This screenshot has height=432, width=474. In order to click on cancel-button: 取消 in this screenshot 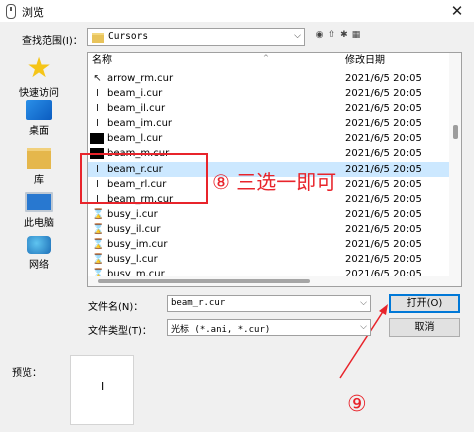, I will do `click(424, 327)`.